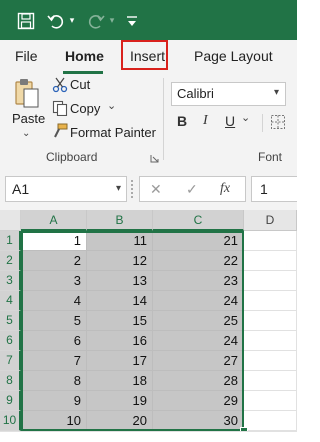 This screenshot has width=320, height=442. I want to click on cell: 16, so click(120, 341).